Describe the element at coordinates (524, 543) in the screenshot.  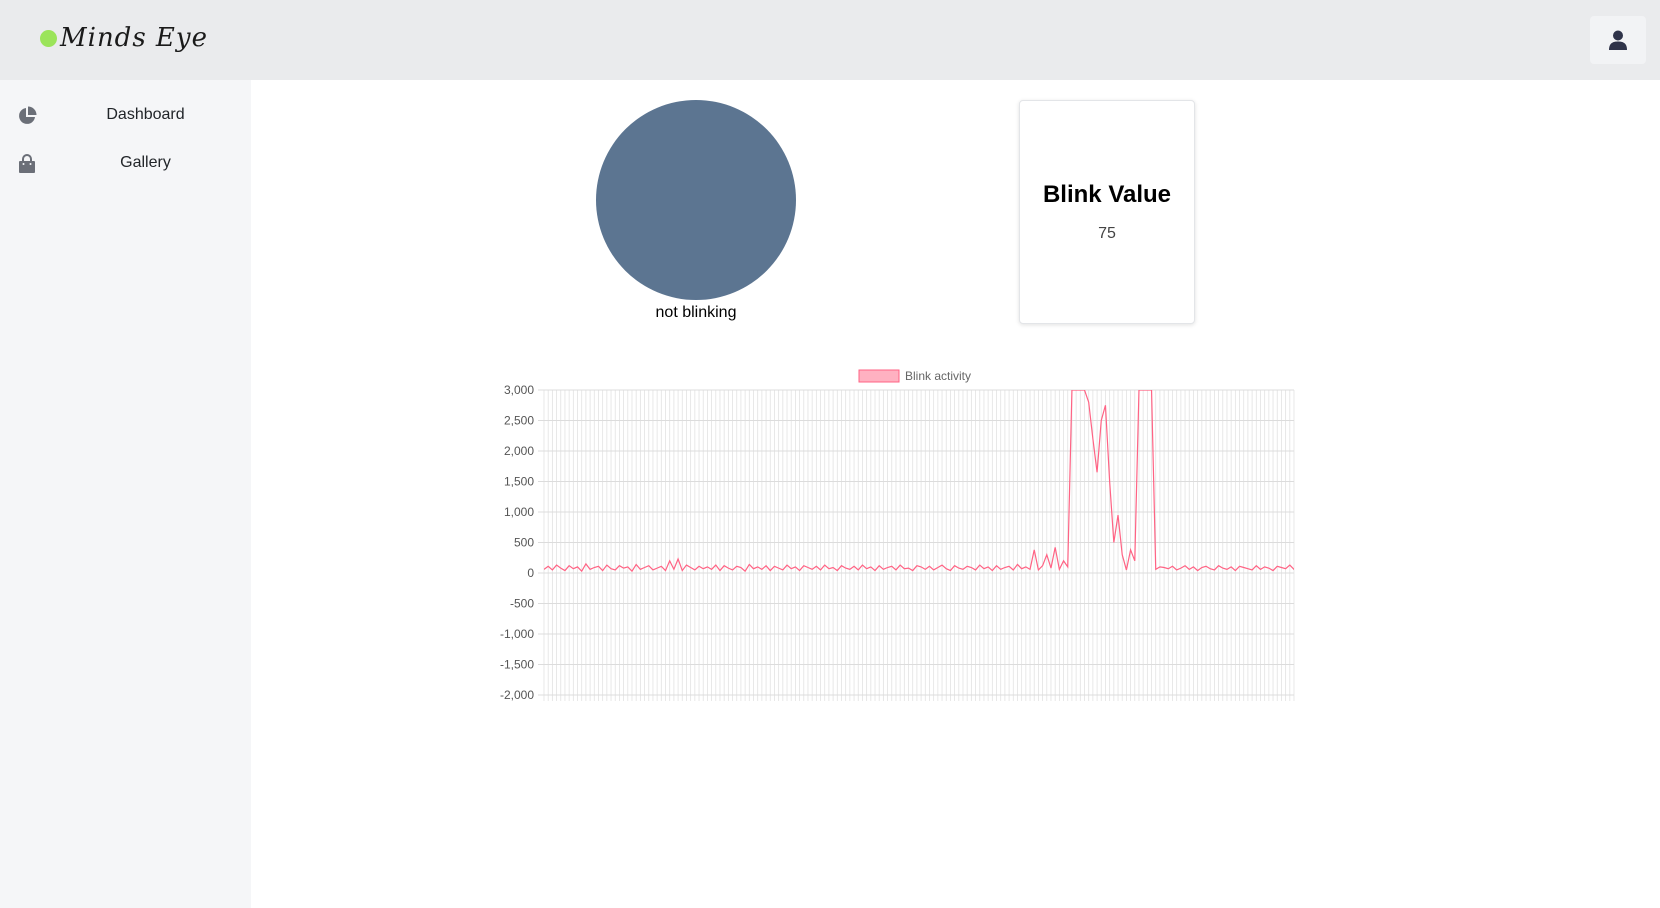
I see `y-tick-label: 500` at that location.